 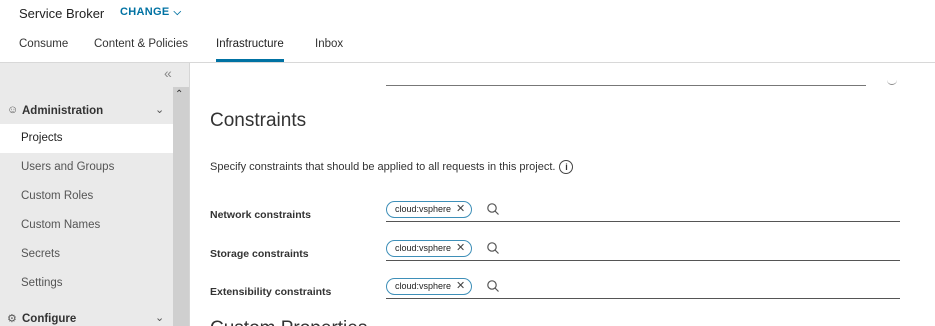 What do you see at coordinates (643, 210) in the screenshot?
I see `network-constraints-field: cloud:vsphere ✕` at bounding box center [643, 210].